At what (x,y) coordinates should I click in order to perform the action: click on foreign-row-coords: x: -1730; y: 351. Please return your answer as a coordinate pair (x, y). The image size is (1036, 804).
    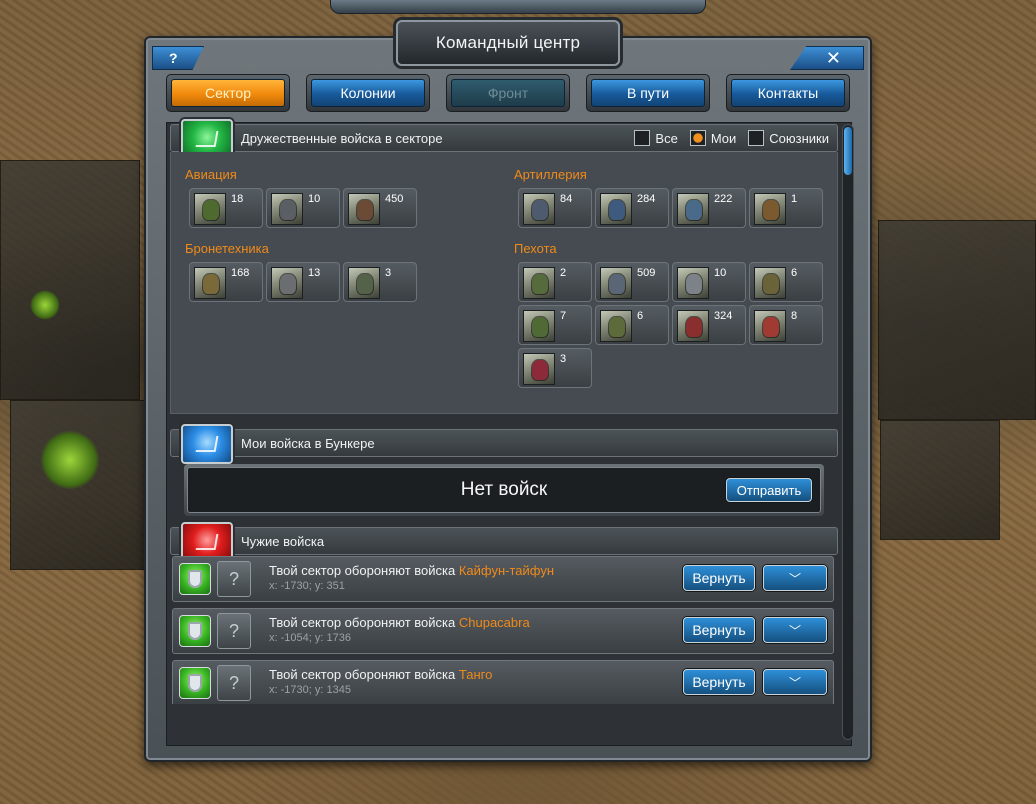
    Looking at the image, I should click on (307, 586).